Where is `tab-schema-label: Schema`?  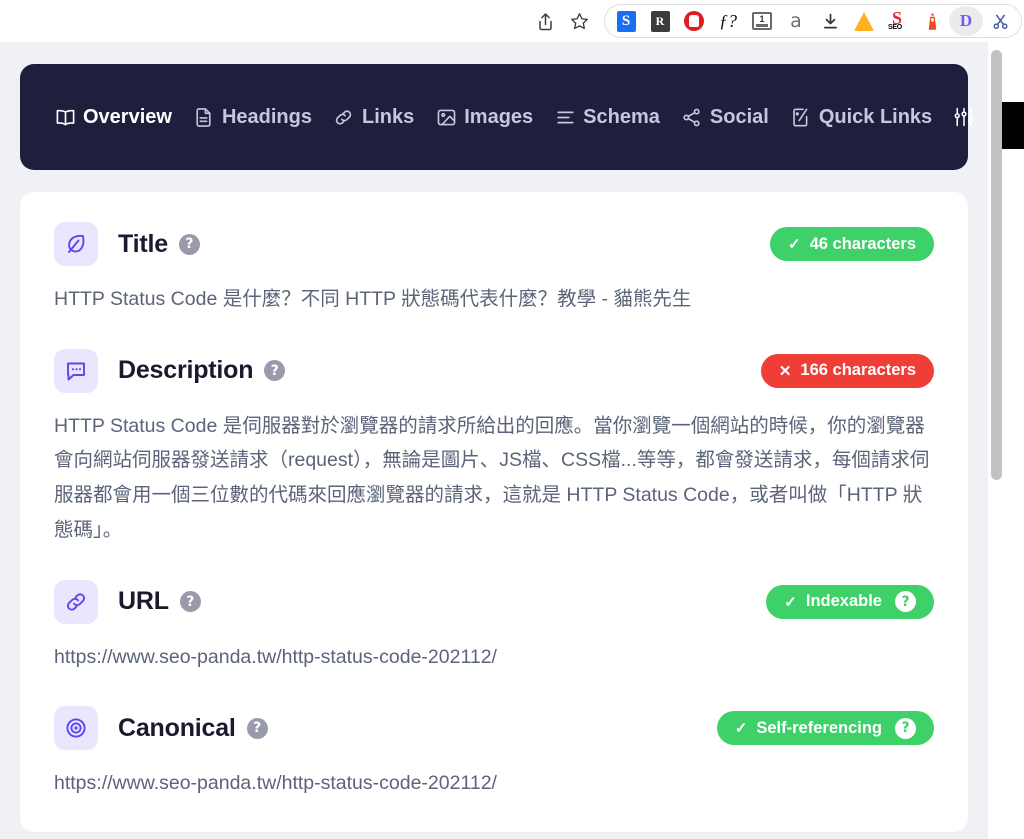
tab-schema-label: Schema is located at coordinates (621, 116).